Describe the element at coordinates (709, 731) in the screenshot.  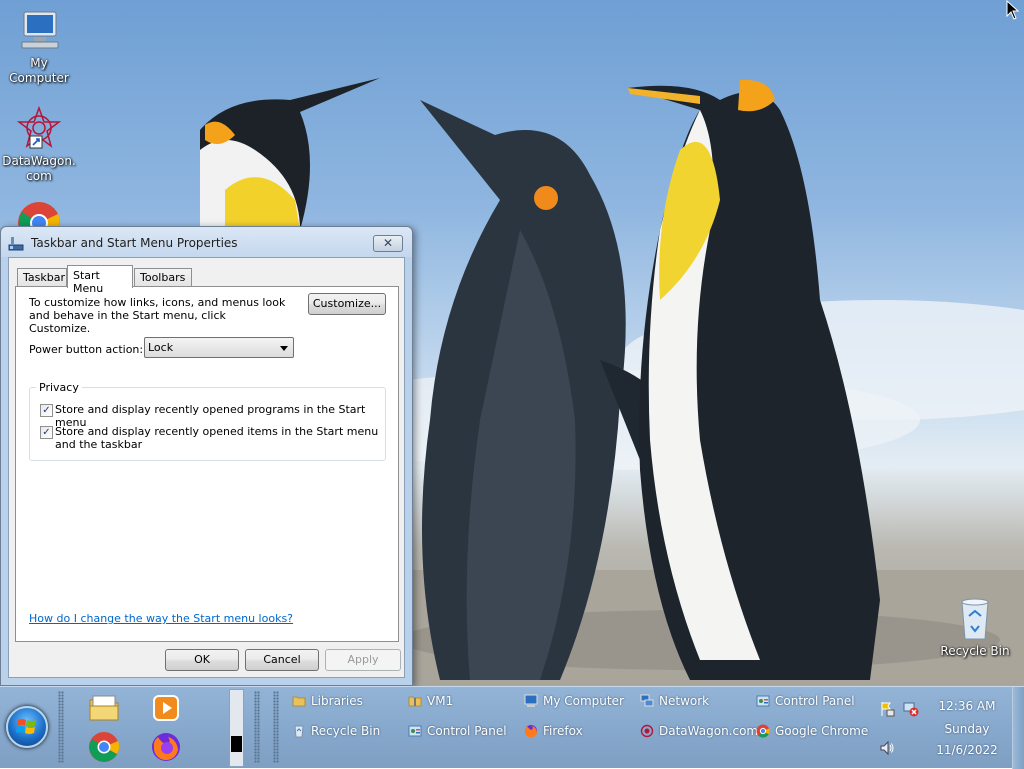
I see `toolbar-item-label: DataWagon.com` at that location.